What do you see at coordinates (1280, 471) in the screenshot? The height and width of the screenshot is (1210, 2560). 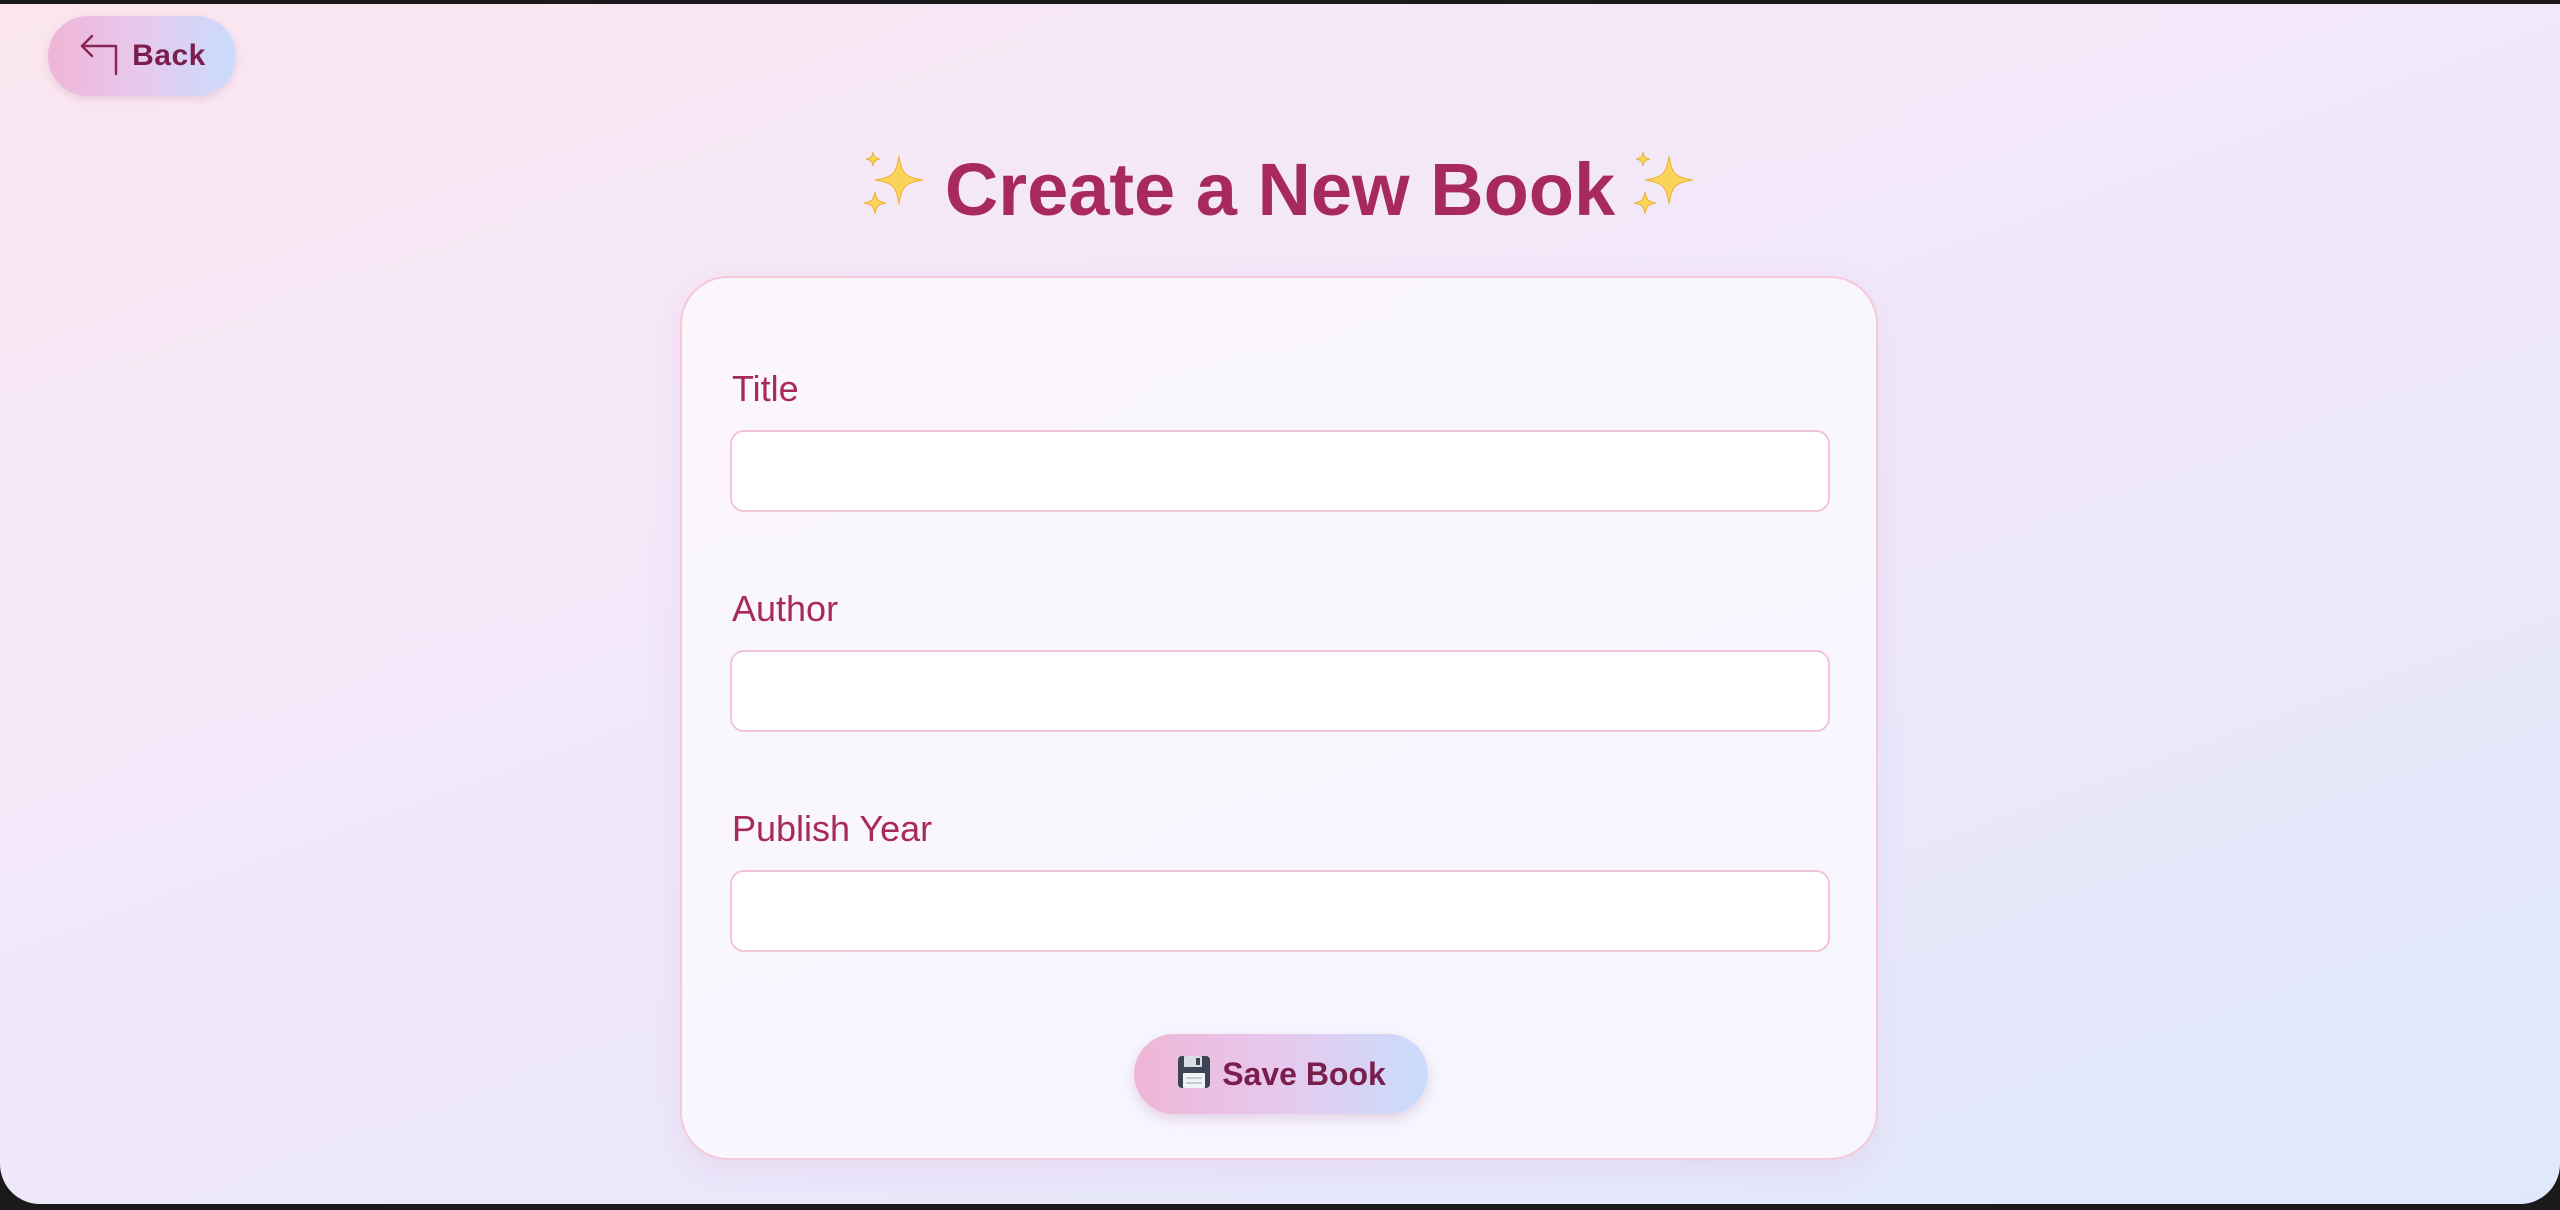 I see `title-input` at bounding box center [1280, 471].